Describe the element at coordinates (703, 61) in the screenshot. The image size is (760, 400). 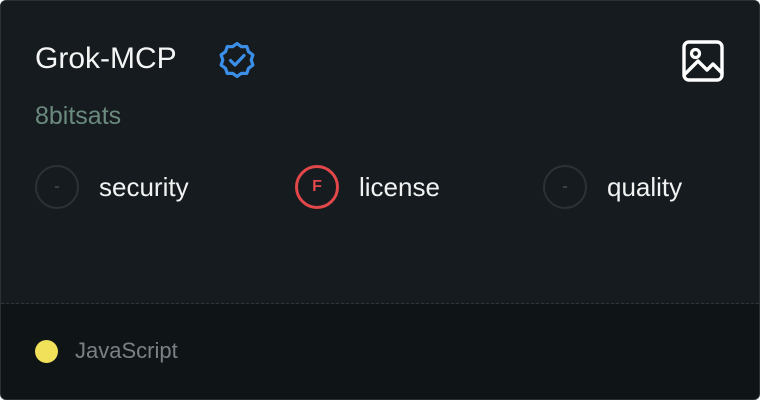
I see `image-icon` at that location.